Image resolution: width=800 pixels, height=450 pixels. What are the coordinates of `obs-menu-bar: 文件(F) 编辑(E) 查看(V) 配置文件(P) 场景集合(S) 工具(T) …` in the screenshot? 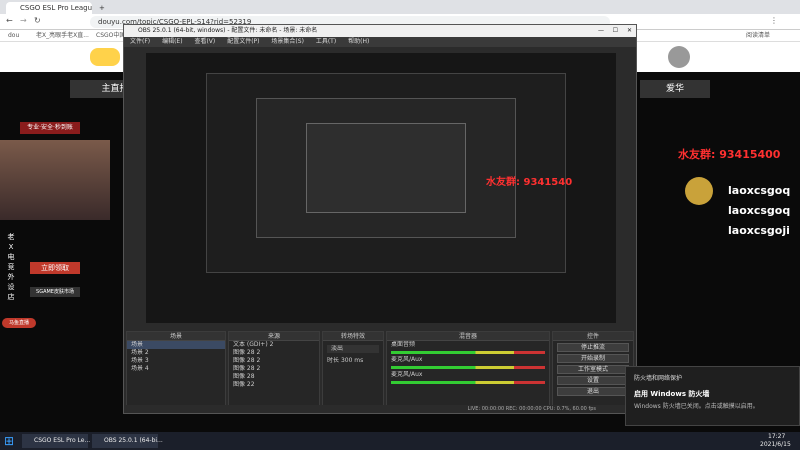 It's located at (380, 42).